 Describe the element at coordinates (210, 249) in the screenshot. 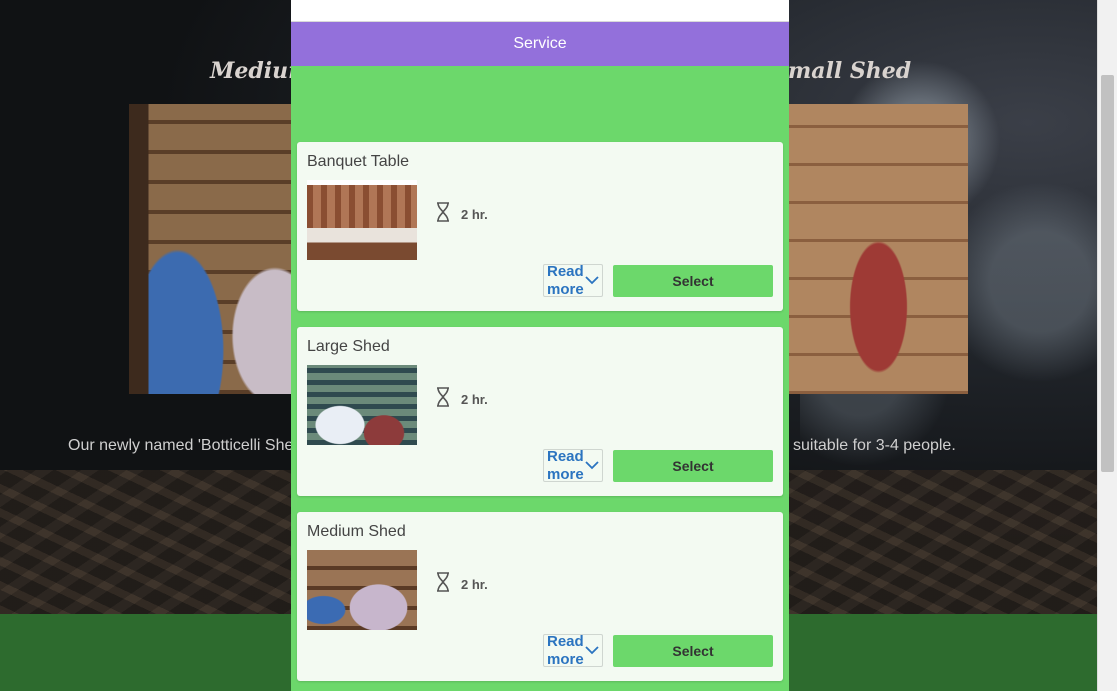

I see `background-photo-medium-shed` at that location.